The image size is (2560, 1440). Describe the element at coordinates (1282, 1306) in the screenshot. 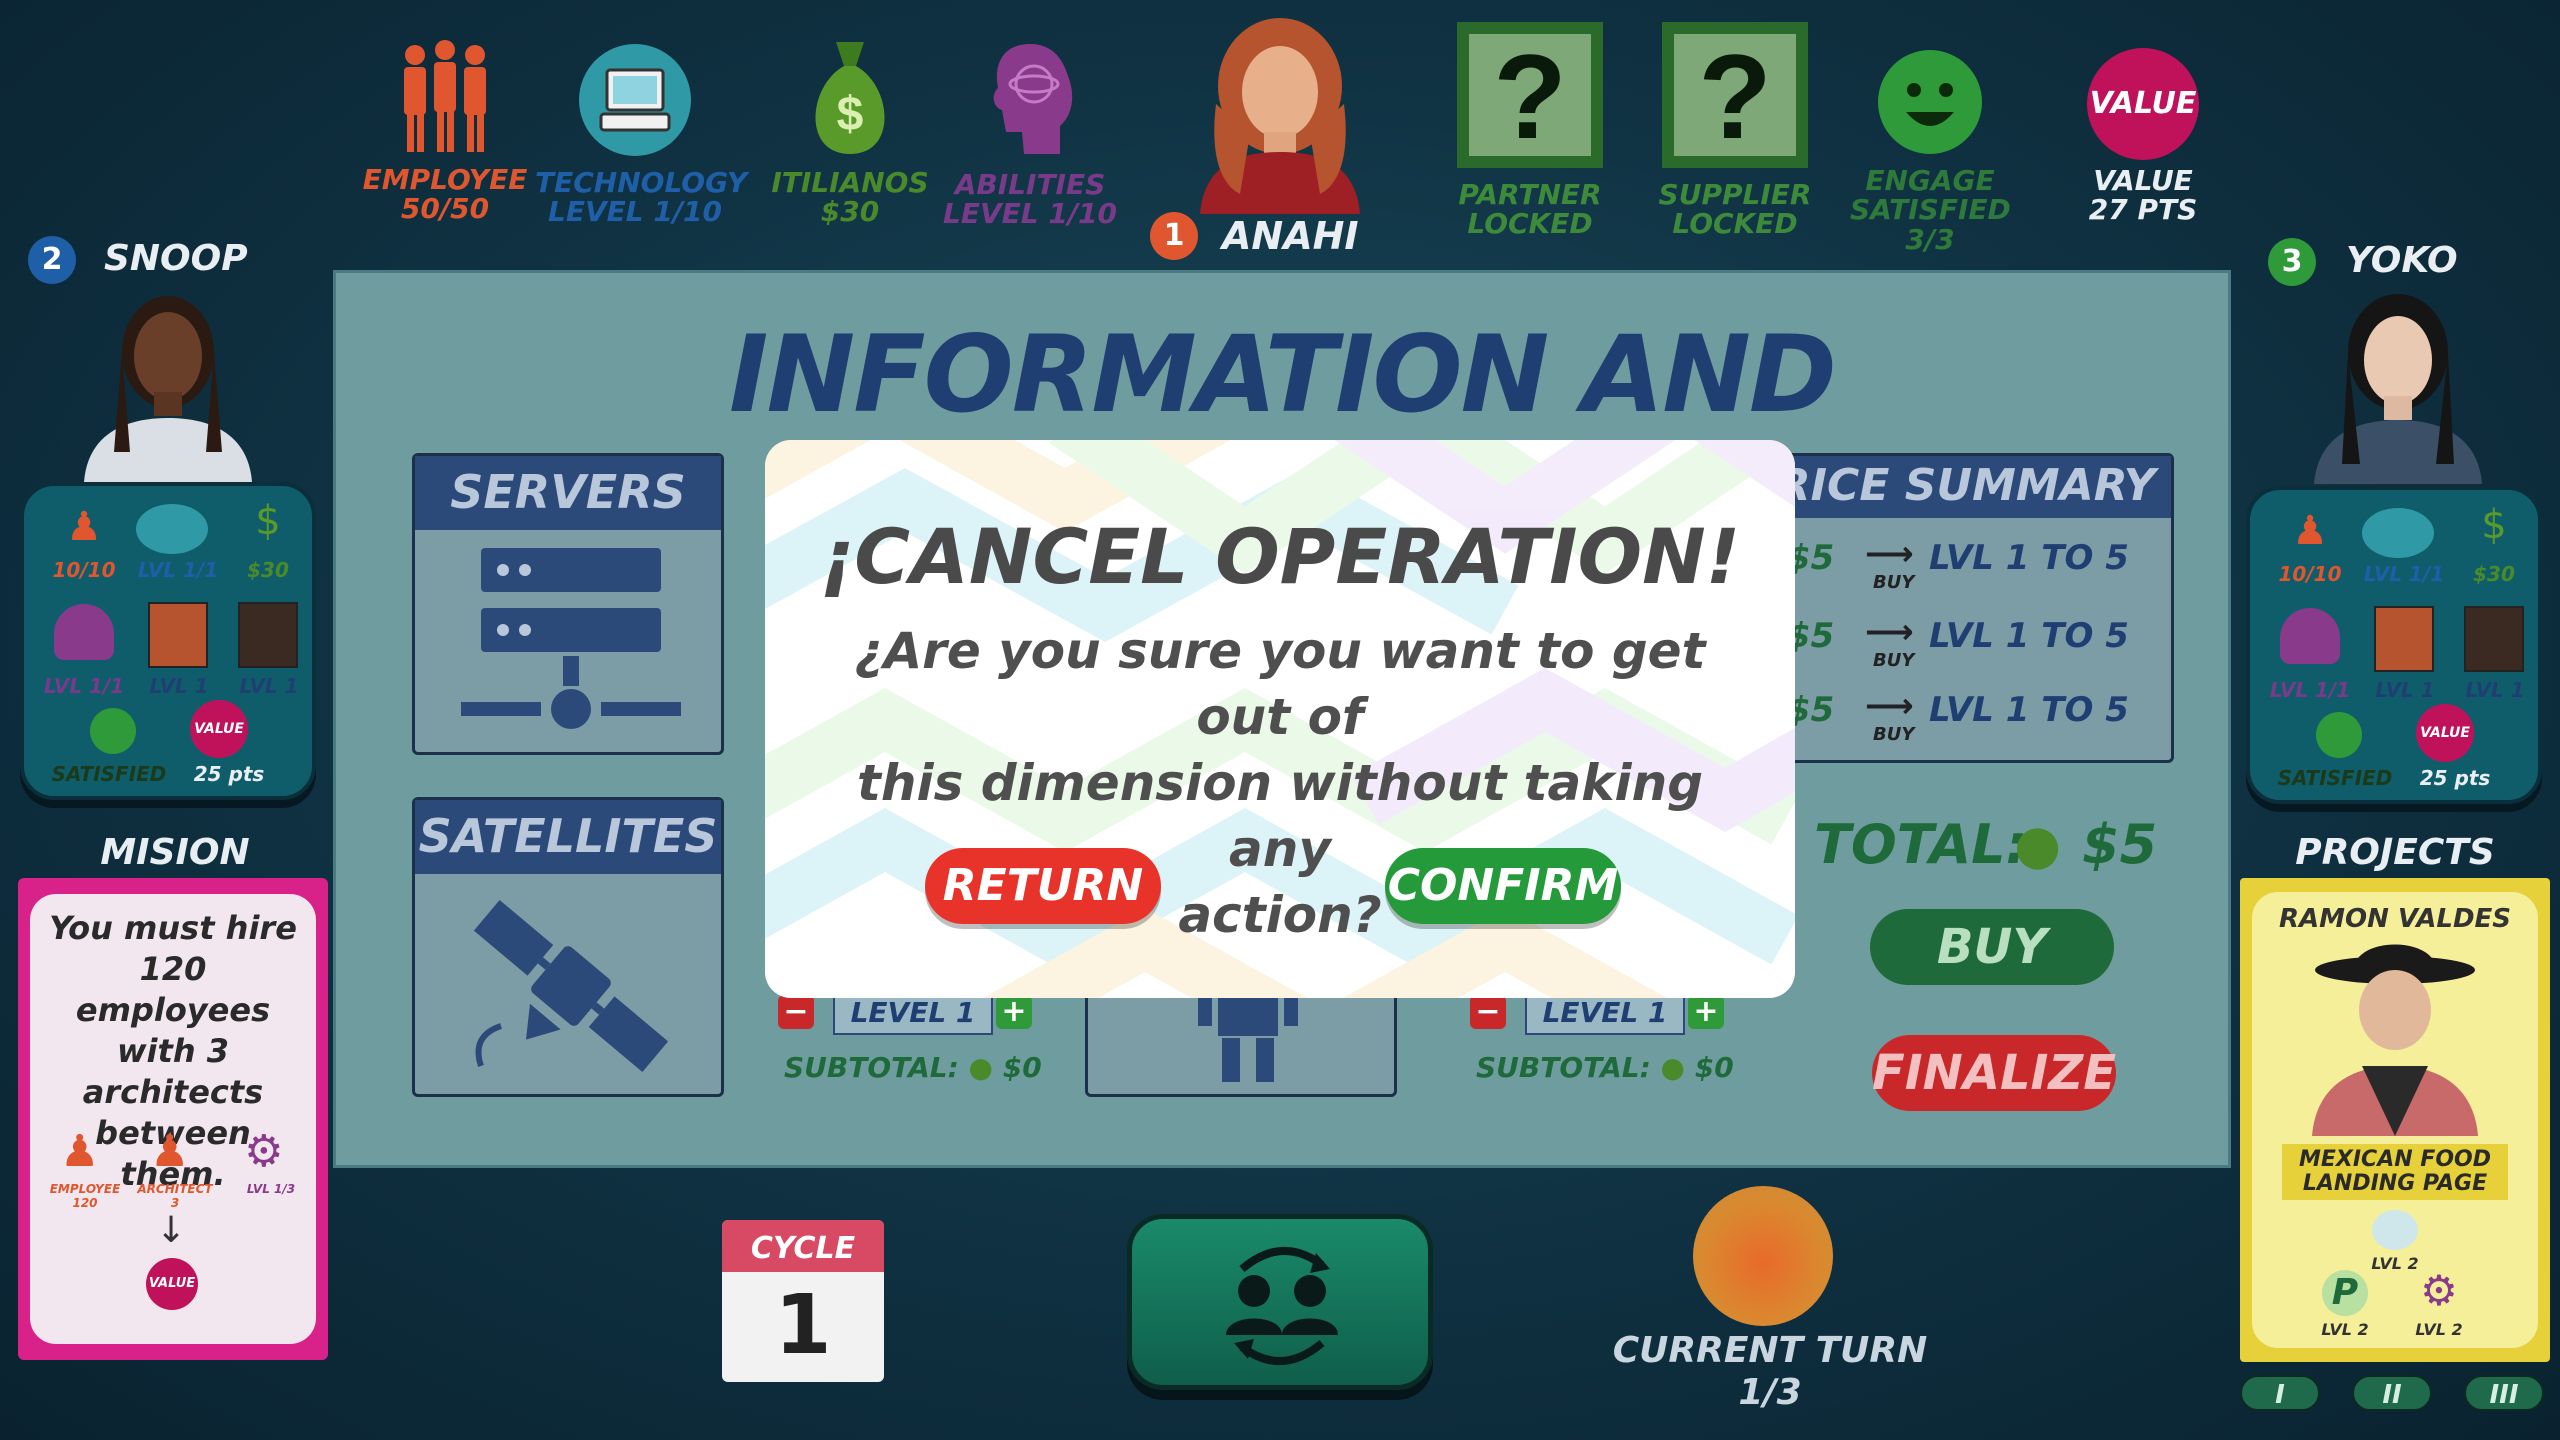

I see `switch-users-icon` at that location.